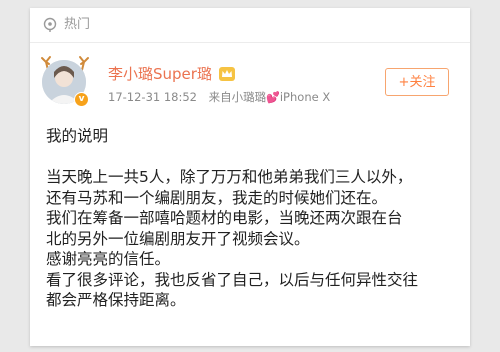 The width and height of the screenshot is (500, 352). What do you see at coordinates (417, 82) in the screenshot?
I see `follow-button: +关注` at bounding box center [417, 82].